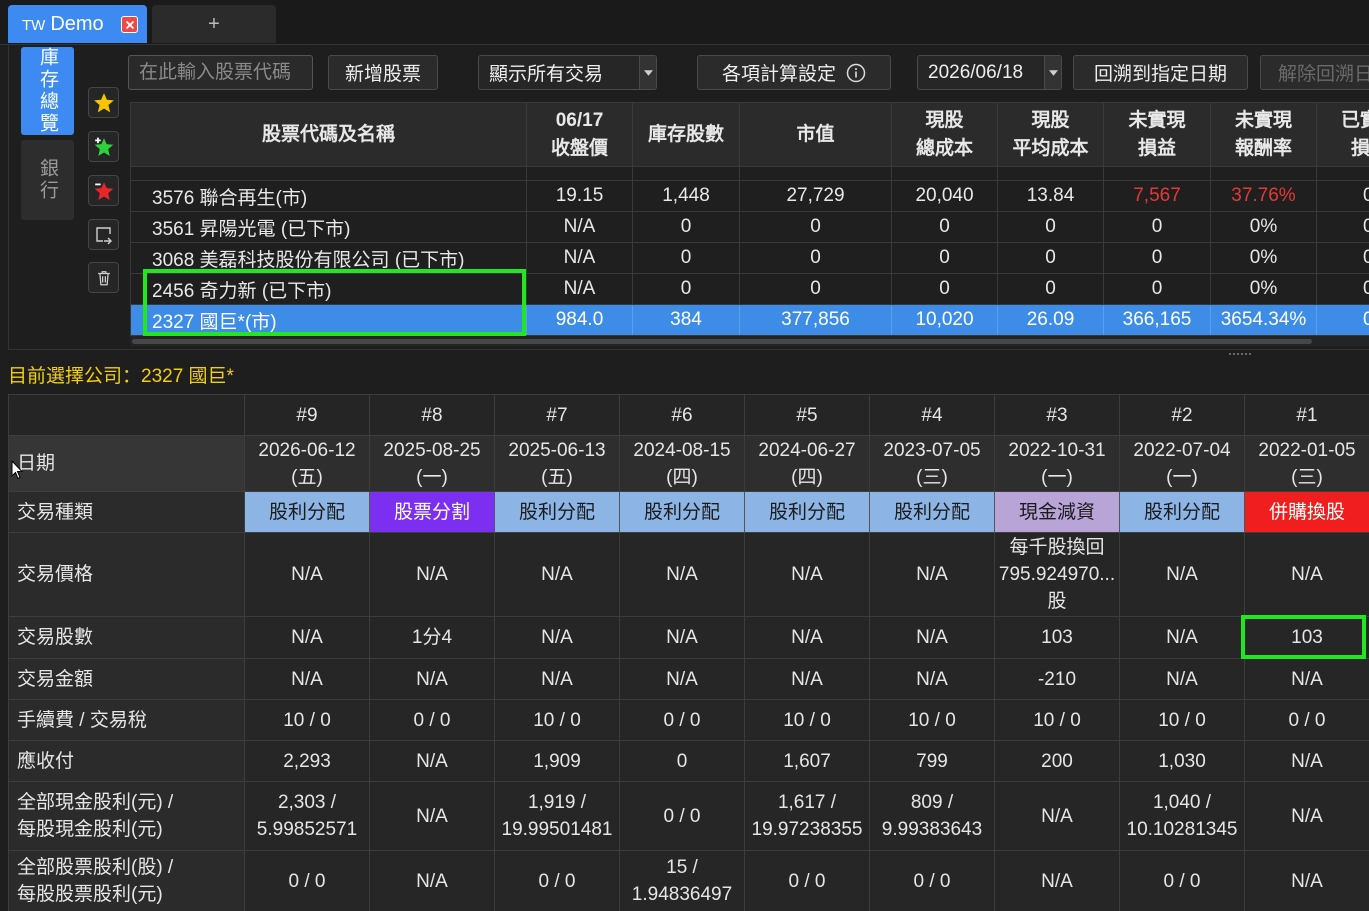 This screenshot has height=911, width=1369. Describe the element at coordinates (1307, 816) in the screenshot. I see `cash-dividend-cell: N/A` at that location.